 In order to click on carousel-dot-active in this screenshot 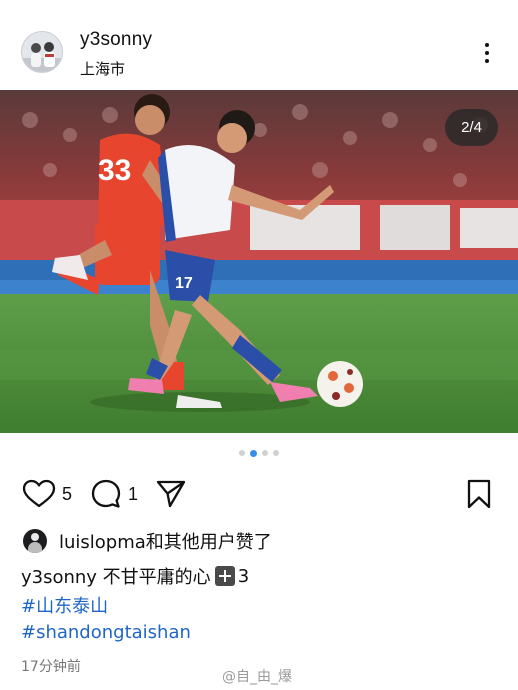, I will do `click(253, 453)`.